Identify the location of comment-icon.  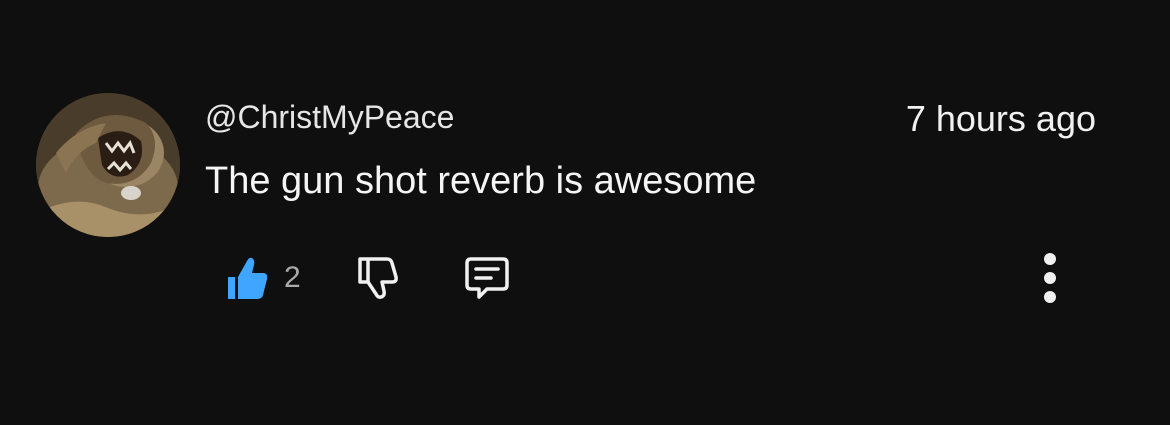
(486, 278).